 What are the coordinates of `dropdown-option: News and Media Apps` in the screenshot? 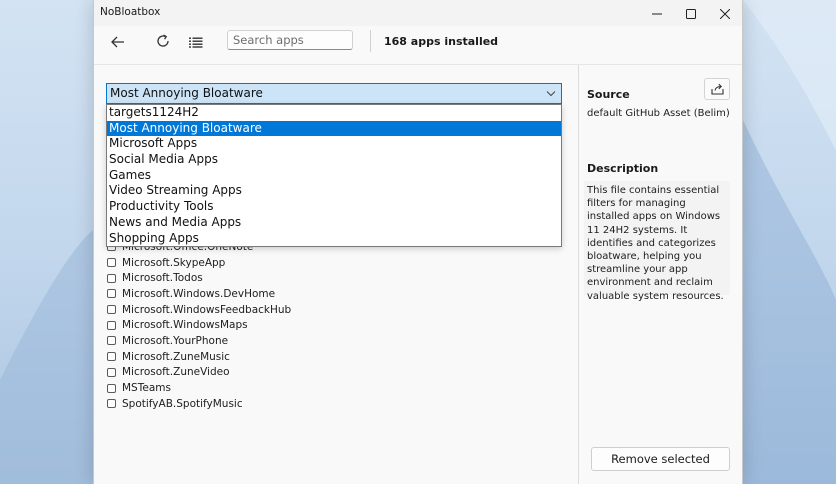 It's located at (334, 223).